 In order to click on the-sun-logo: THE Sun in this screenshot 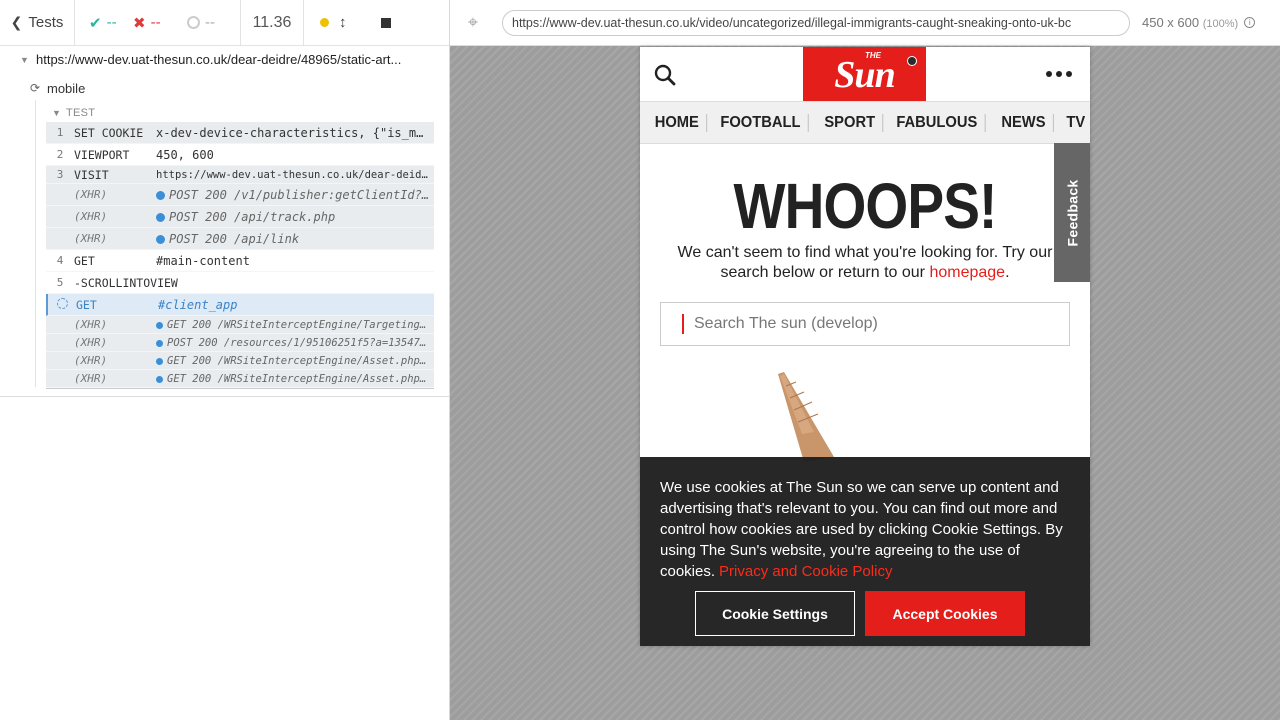, I will do `click(864, 74)`.